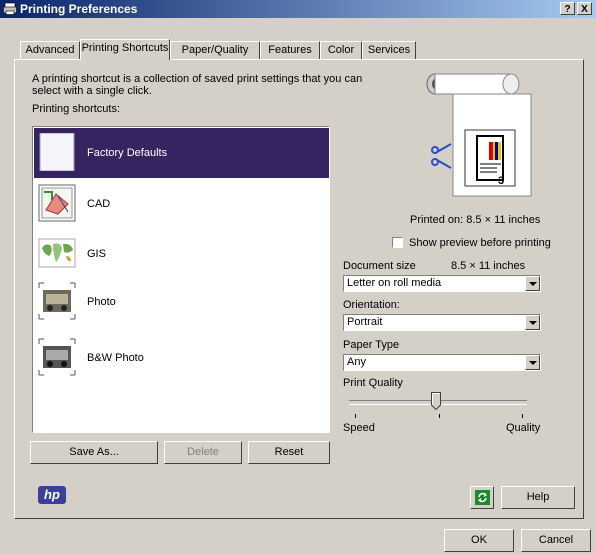  Describe the element at coordinates (371, 345) in the screenshot. I see `paper-type-label: Paper Type` at that location.